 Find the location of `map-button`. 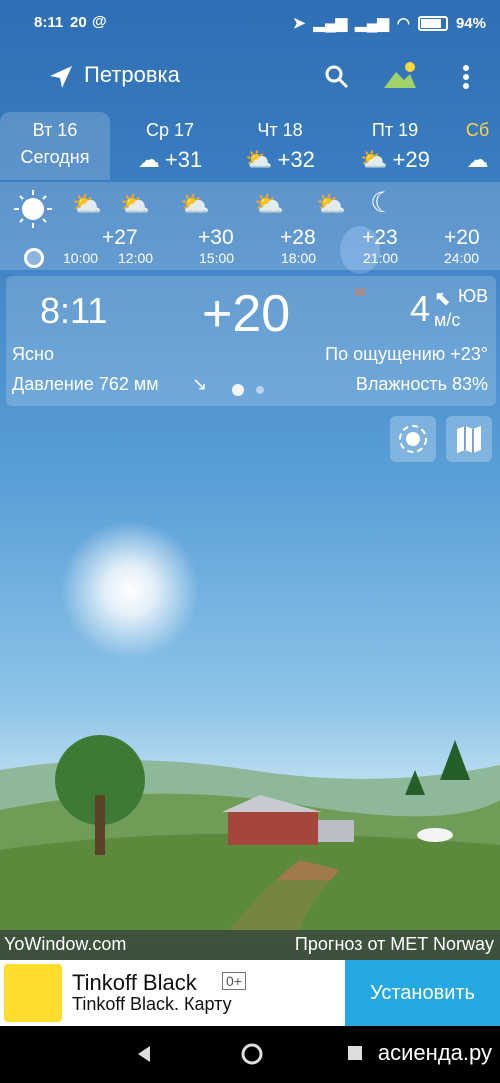

map-button is located at coordinates (469, 439).